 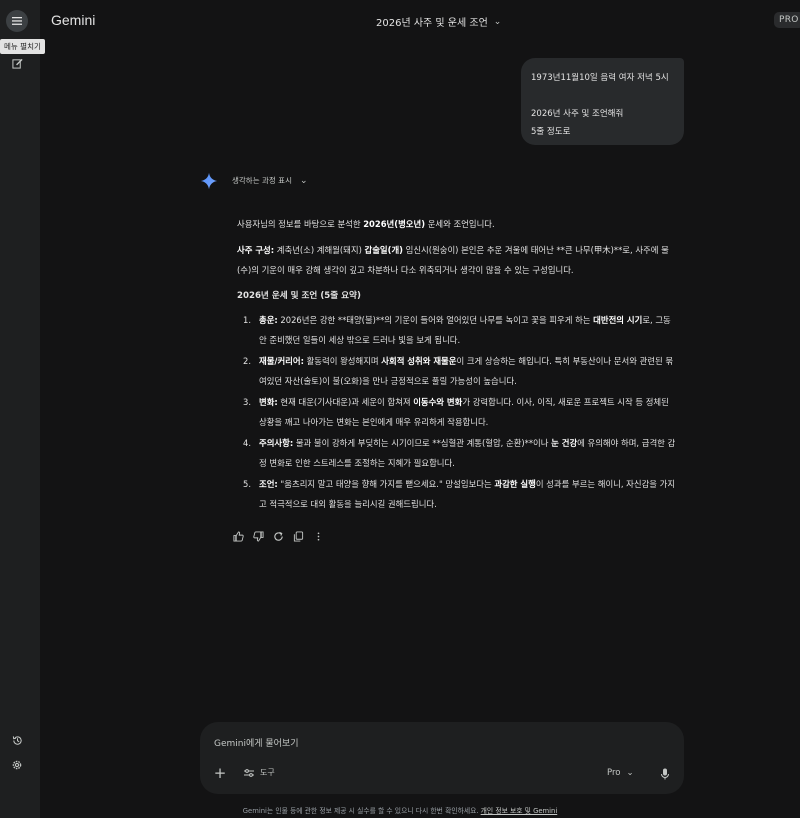 I want to click on settings-button, so click(x=17, y=765).